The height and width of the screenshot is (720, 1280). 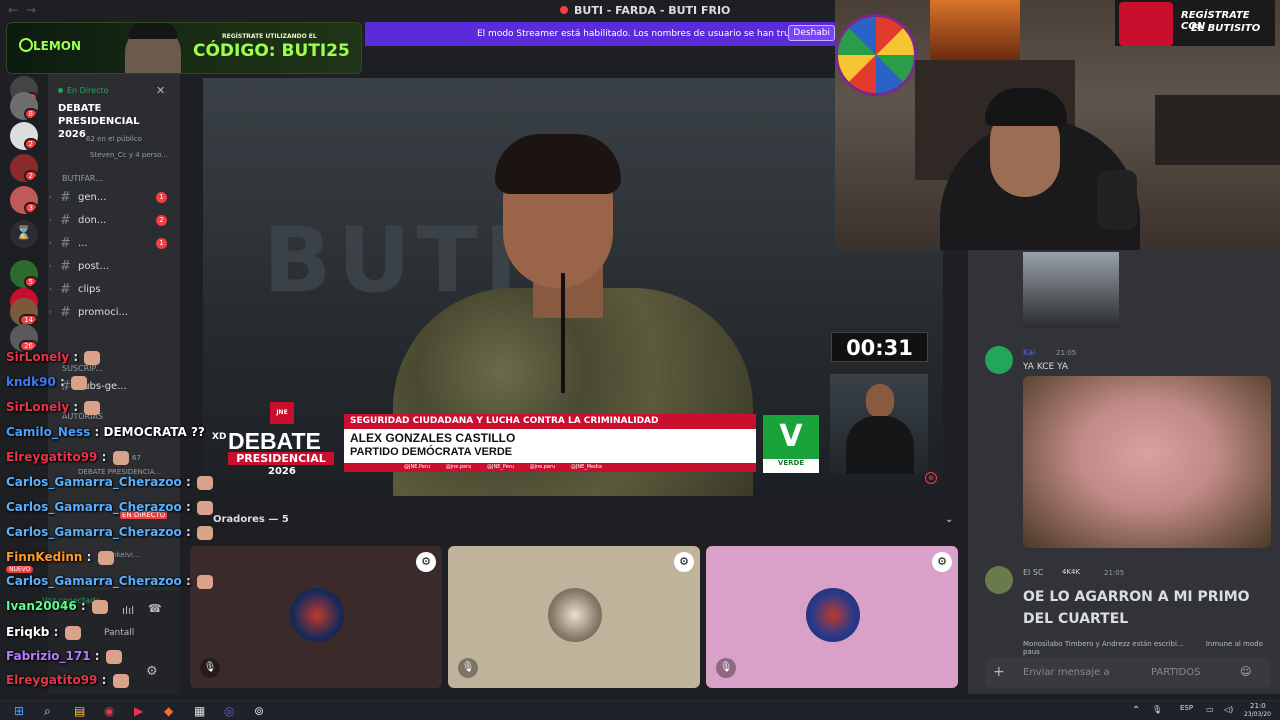 I want to click on emoji-icon: ☺, so click(x=1245, y=671).